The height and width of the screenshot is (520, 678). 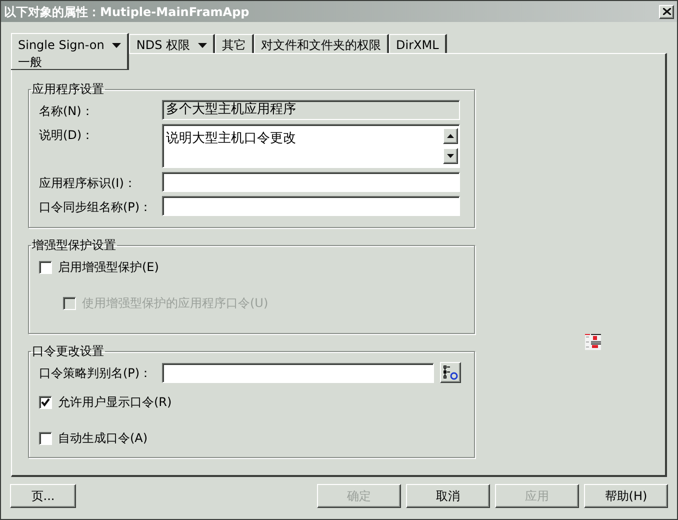 What do you see at coordinates (103, 438) in the screenshot?
I see `checkbox-label: 自动生成口令(A)` at bounding box center [103, 438].